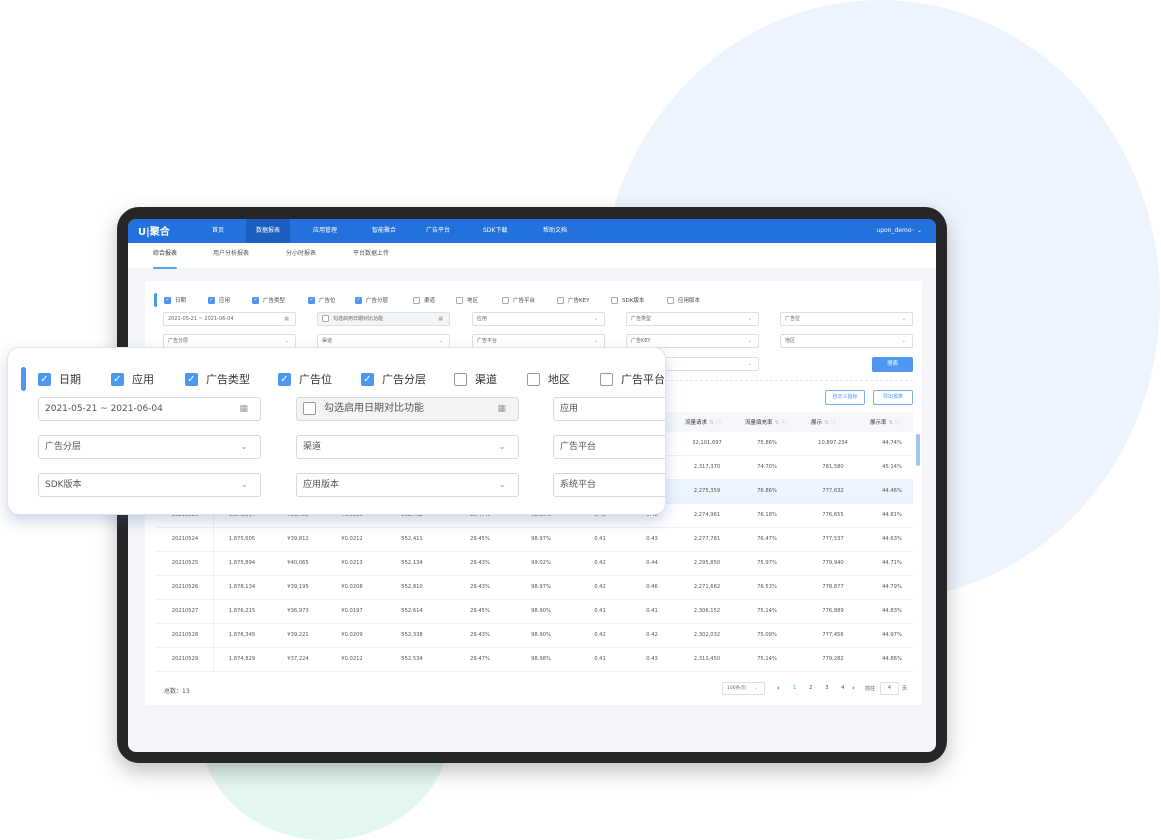  Describe the element at coordinates (541, 635) in the screenshot. I see `table-cell: 98.90%` at that location.